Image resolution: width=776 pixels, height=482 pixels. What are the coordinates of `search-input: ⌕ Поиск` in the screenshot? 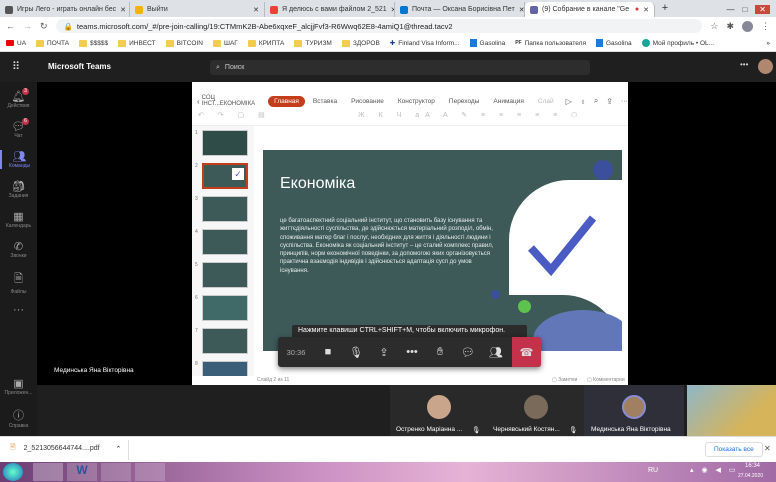 It's located at (400, 67).